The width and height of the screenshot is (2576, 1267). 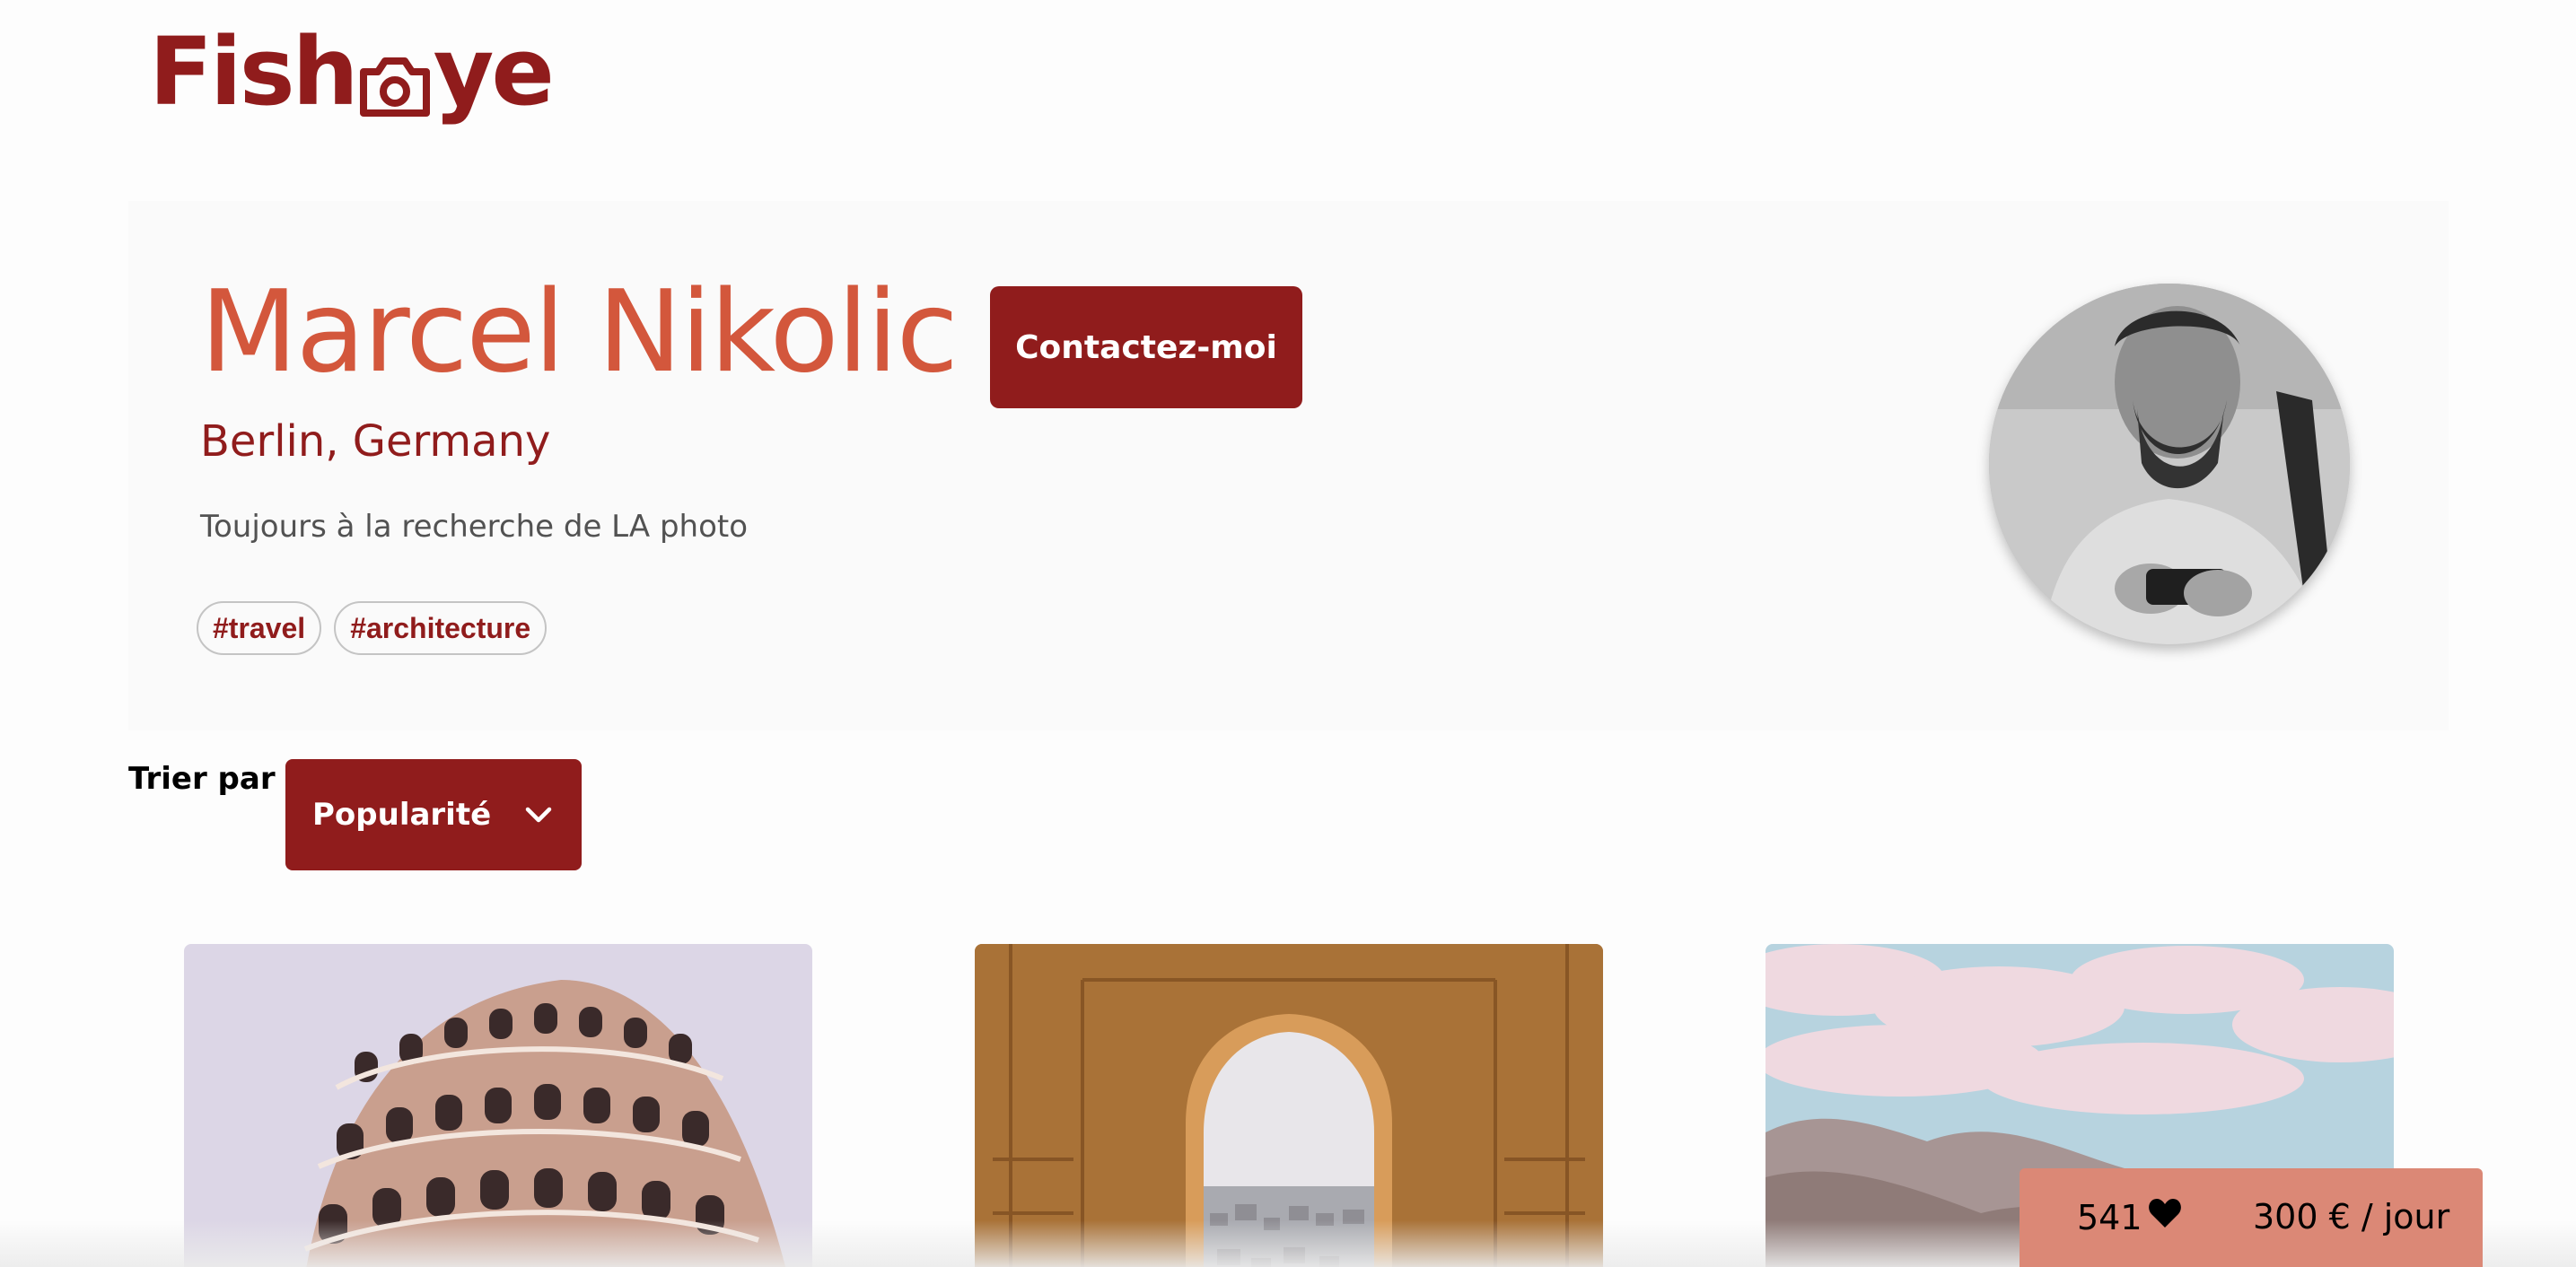 What do you see at coordinates (494, 72) in the screenshot?
I see `logo-text-right: ye` at bounding box center [494, 72].